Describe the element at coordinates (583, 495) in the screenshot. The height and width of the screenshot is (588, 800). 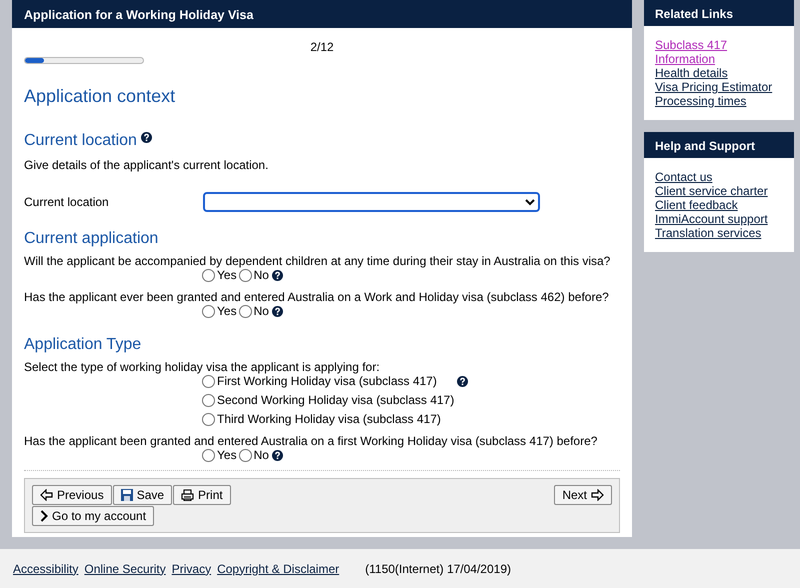
I see `next-button: Next` at that location.